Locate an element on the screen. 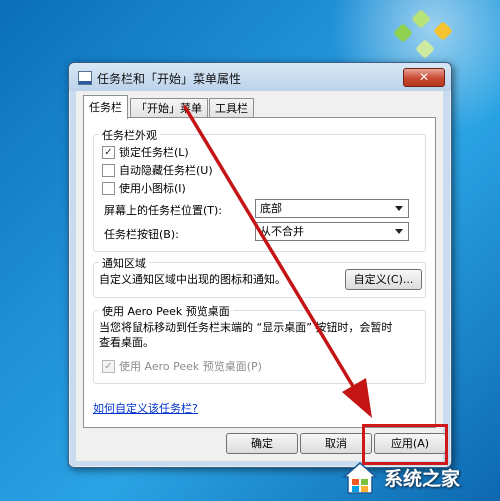 The width and height of the screenshot is (500, 501). title-bar: 任务栏和「开始」菜单属性 ✕ is located at coordinates (260, 77).